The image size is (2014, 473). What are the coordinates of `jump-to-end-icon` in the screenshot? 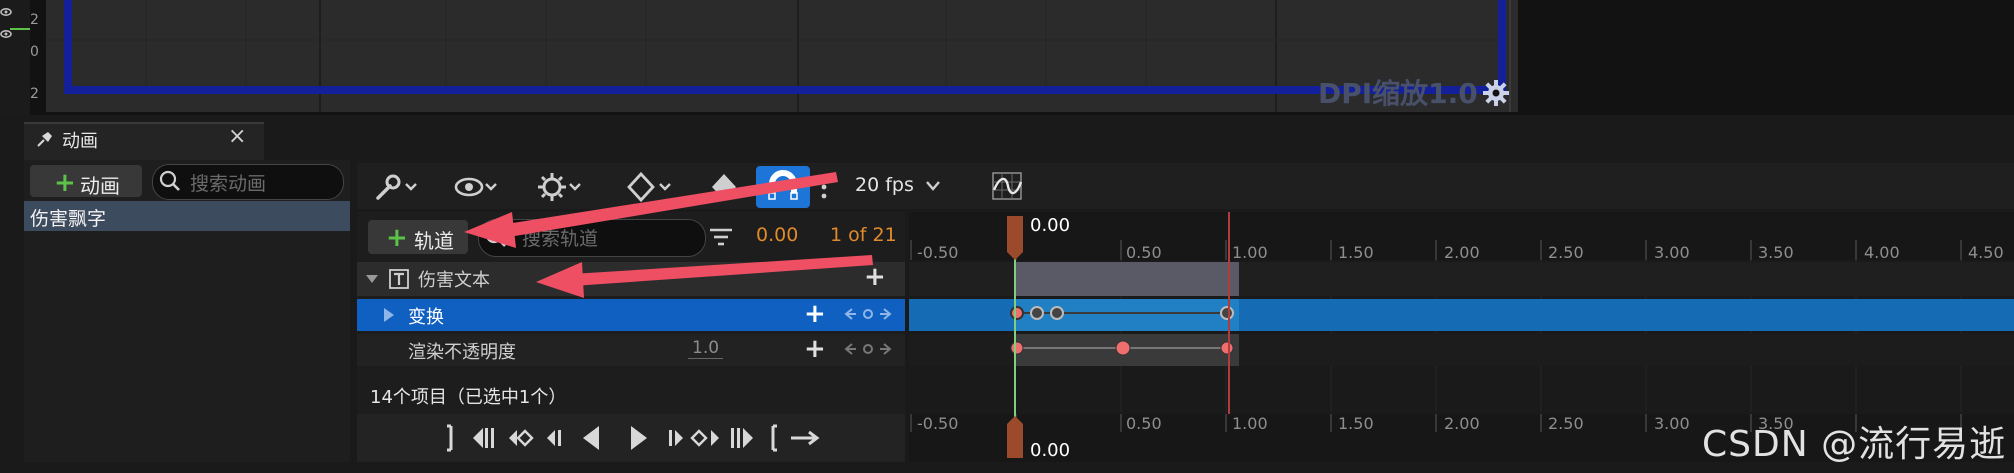 It's located at (774, 438).